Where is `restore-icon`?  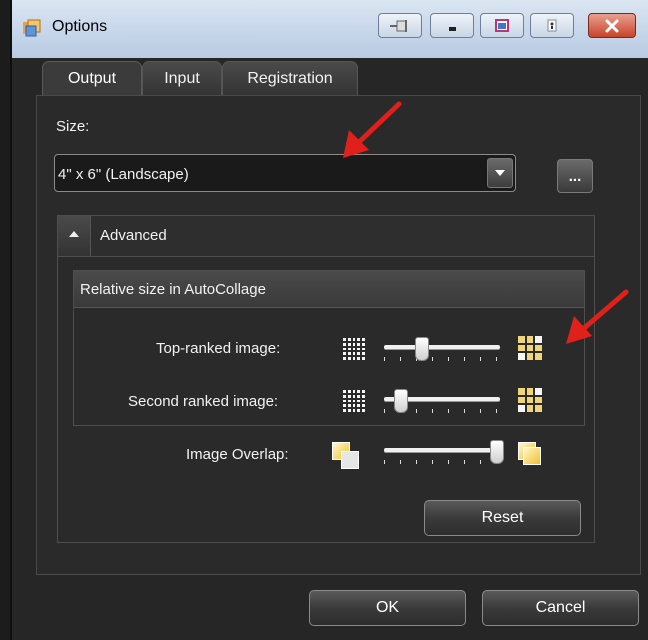
restore-icon is located at coordinates (502, 25).